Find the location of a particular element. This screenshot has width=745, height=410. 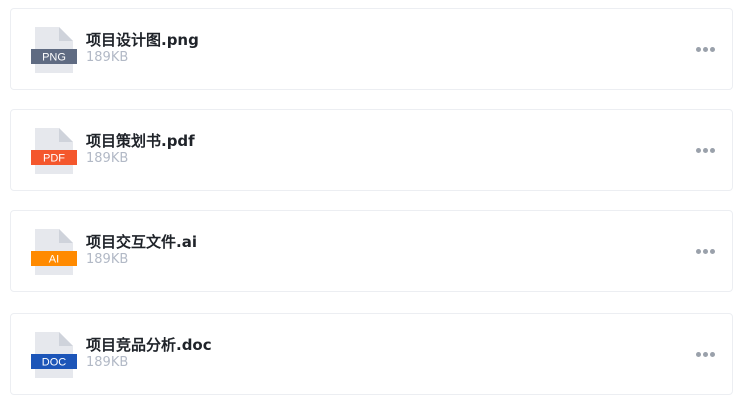

ai-file-icon: AI is located at coordinates (54, 252).